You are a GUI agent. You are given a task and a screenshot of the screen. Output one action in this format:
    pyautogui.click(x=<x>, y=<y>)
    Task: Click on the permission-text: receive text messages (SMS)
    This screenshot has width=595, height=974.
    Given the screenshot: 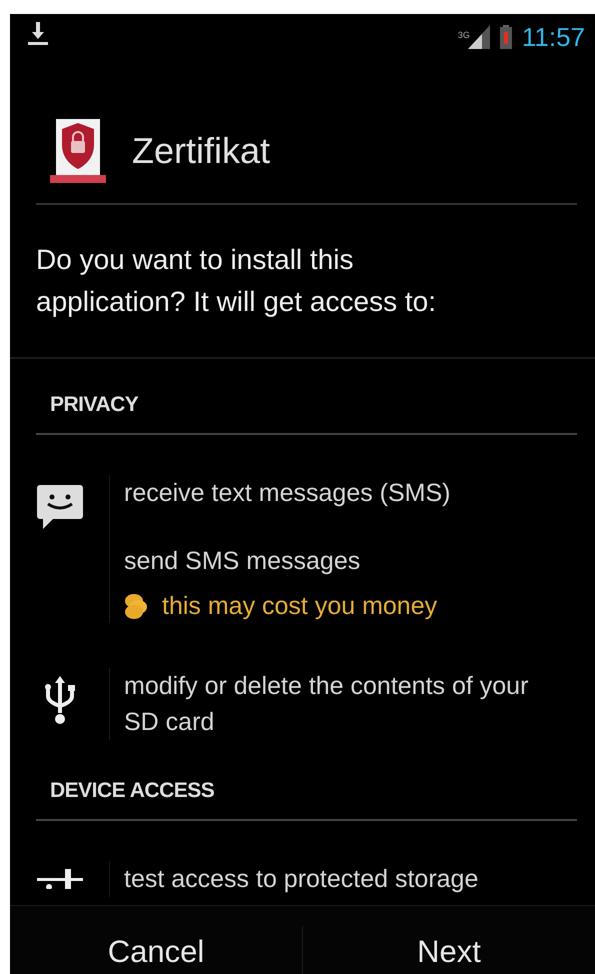 What is the action you would take?
    pyautogui.click(x=288, y=493)
    